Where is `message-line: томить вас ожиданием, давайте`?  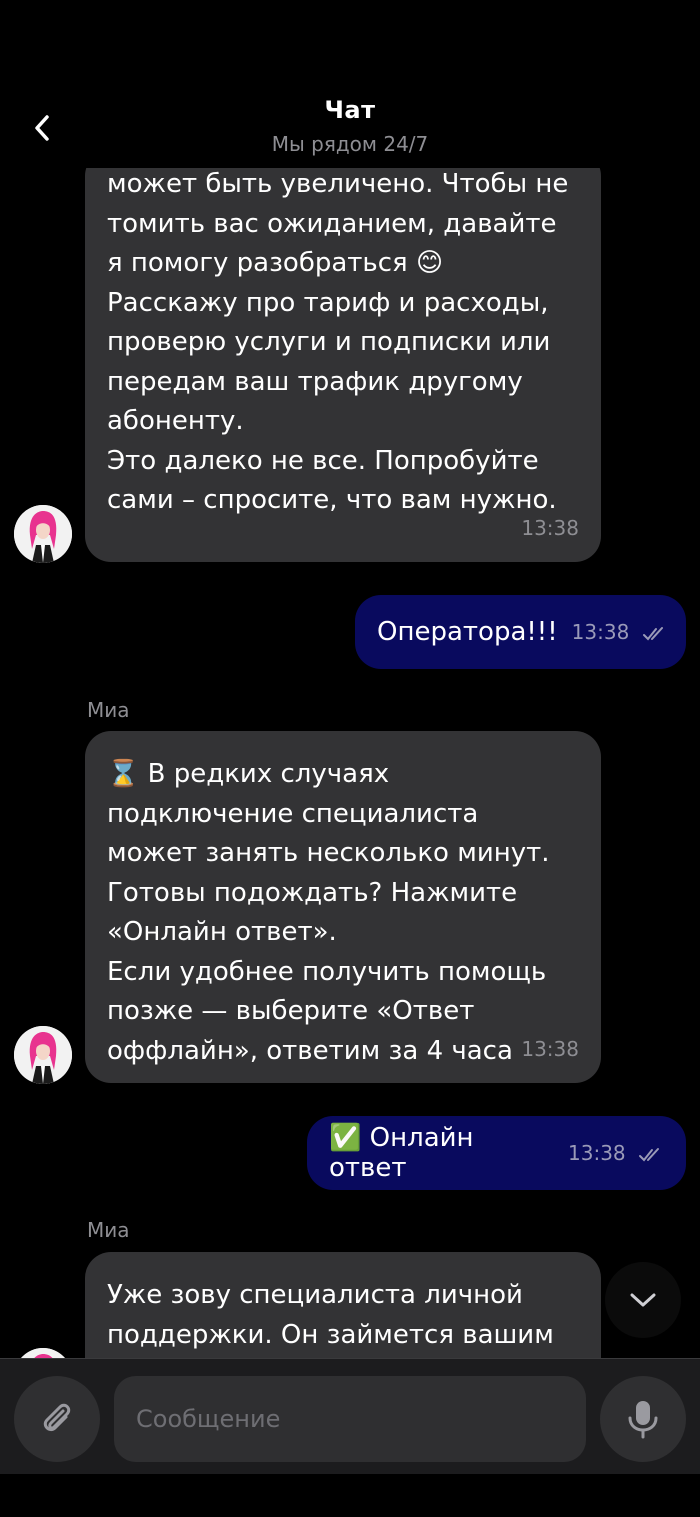
message-line: томить вас ожиданием, давайте is located at coordinates (332, 223).